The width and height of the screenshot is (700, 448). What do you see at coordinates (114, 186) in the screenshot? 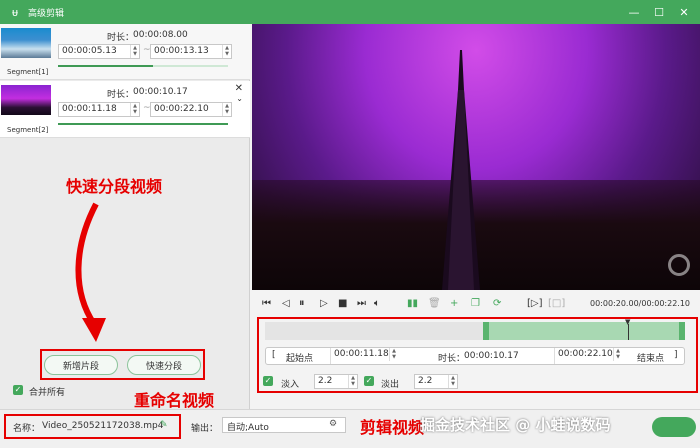
I see `annotation-quick-split: 快速分段视频` at bounding box center [114, 186].